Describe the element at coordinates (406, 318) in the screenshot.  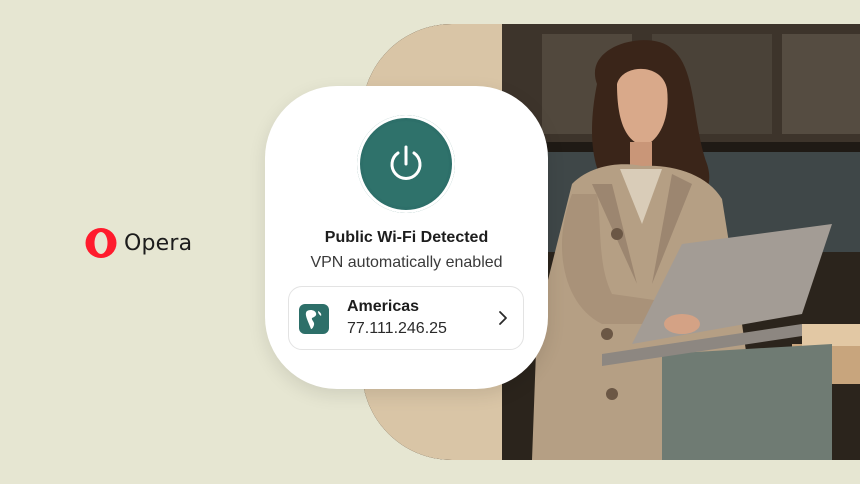
I see `vpn-location-selector: Americas 77.111.246.25` at that location.